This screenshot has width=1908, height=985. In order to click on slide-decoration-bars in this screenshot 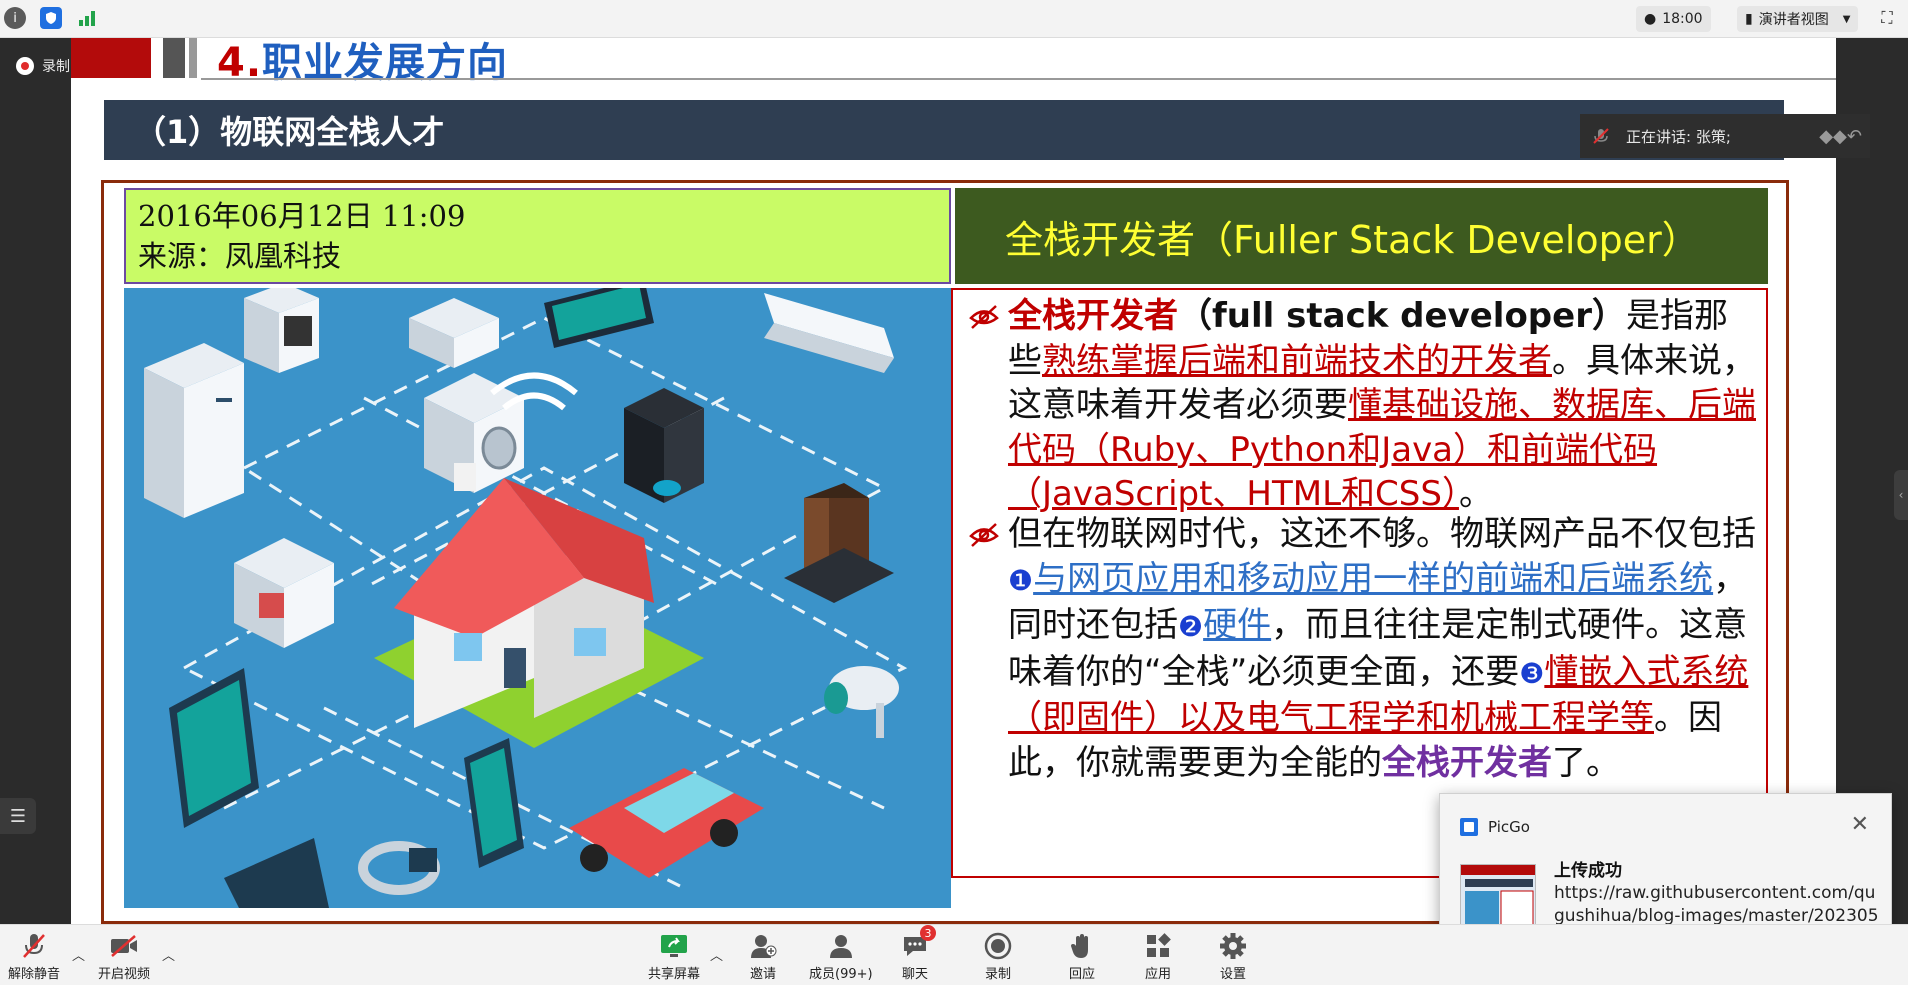, I will do `click(181, 58)`.